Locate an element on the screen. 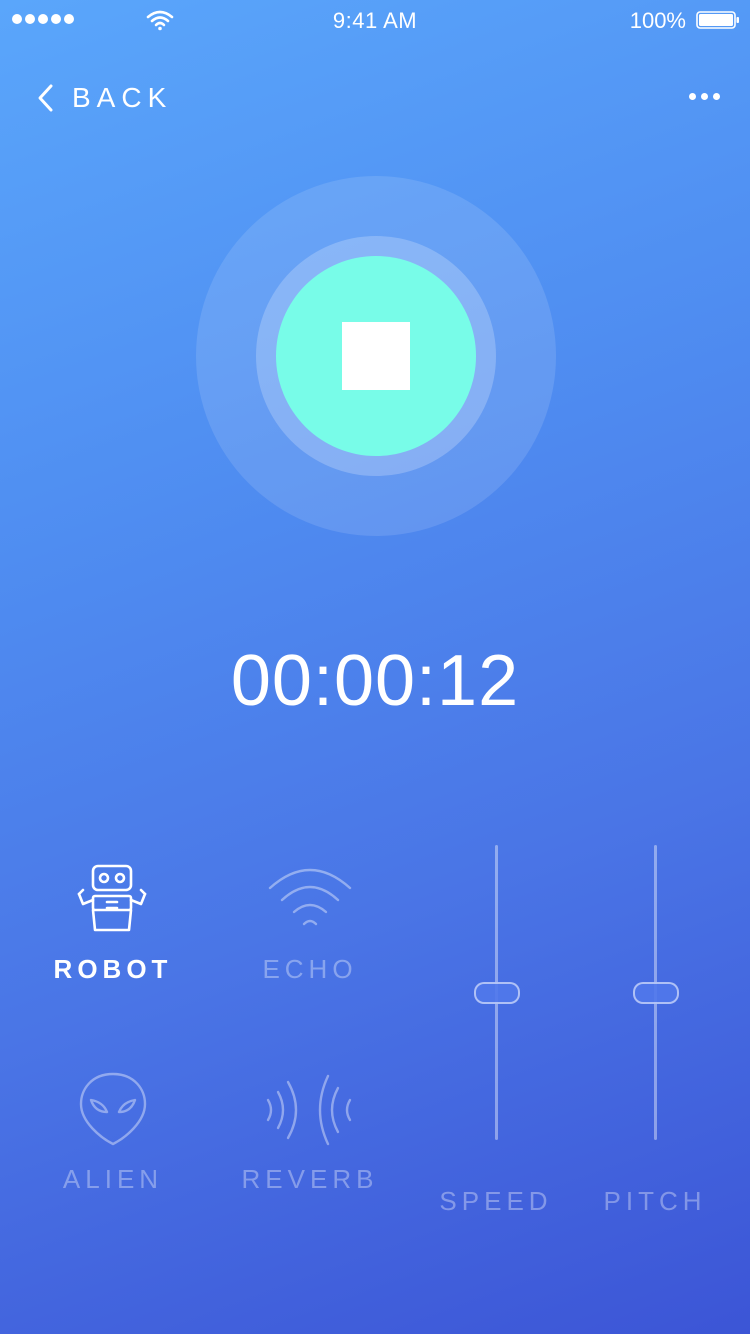  speed-slider is located at coordinates (496, 992).